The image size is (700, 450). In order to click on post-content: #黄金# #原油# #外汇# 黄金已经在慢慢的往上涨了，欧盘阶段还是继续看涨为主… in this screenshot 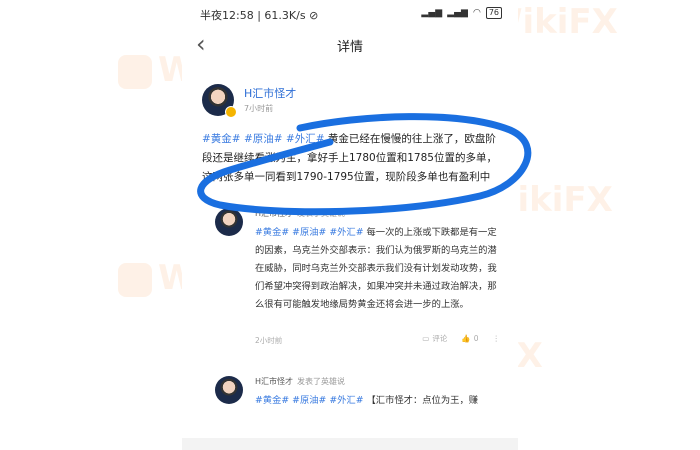, I will do `click(352, 158)`.